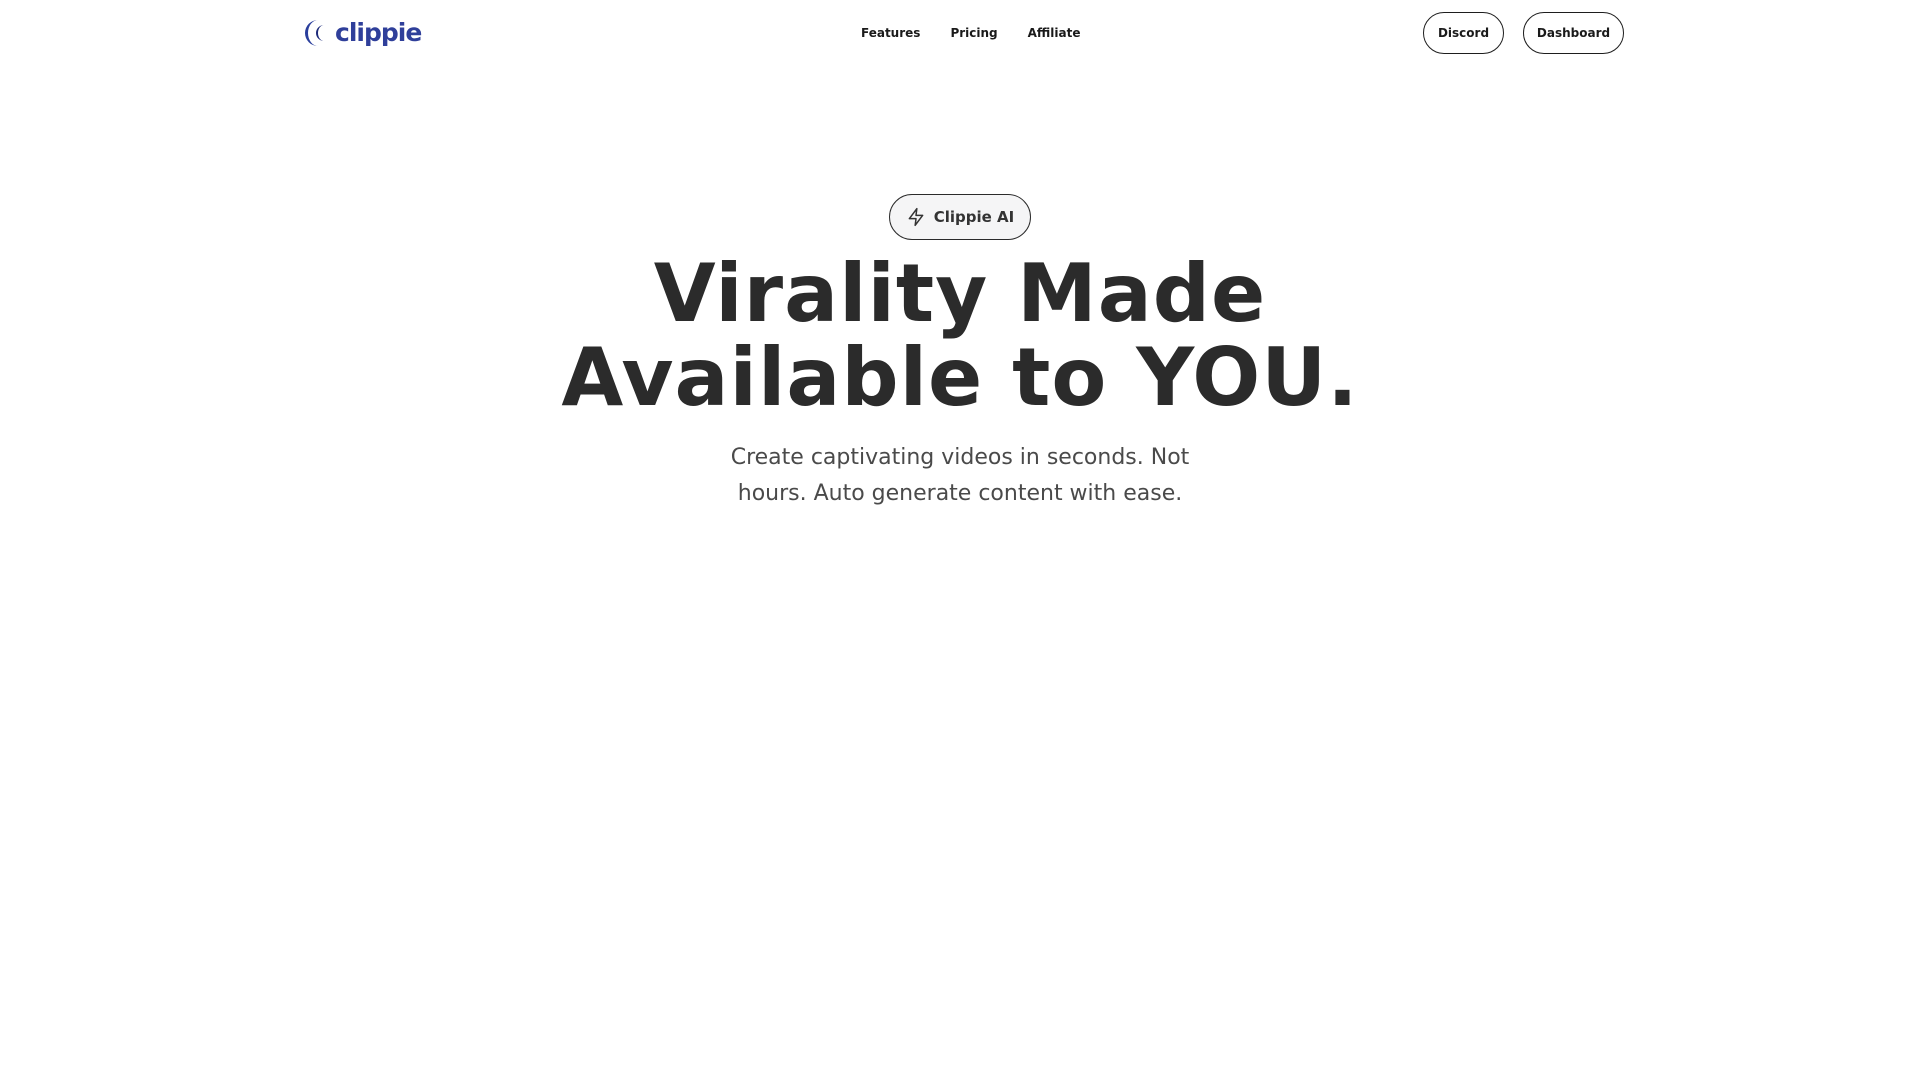  Describe the element at coordinates (1054, 33) in the screenshot. I see `nav-link-affiliate: Affiliate` at that location.